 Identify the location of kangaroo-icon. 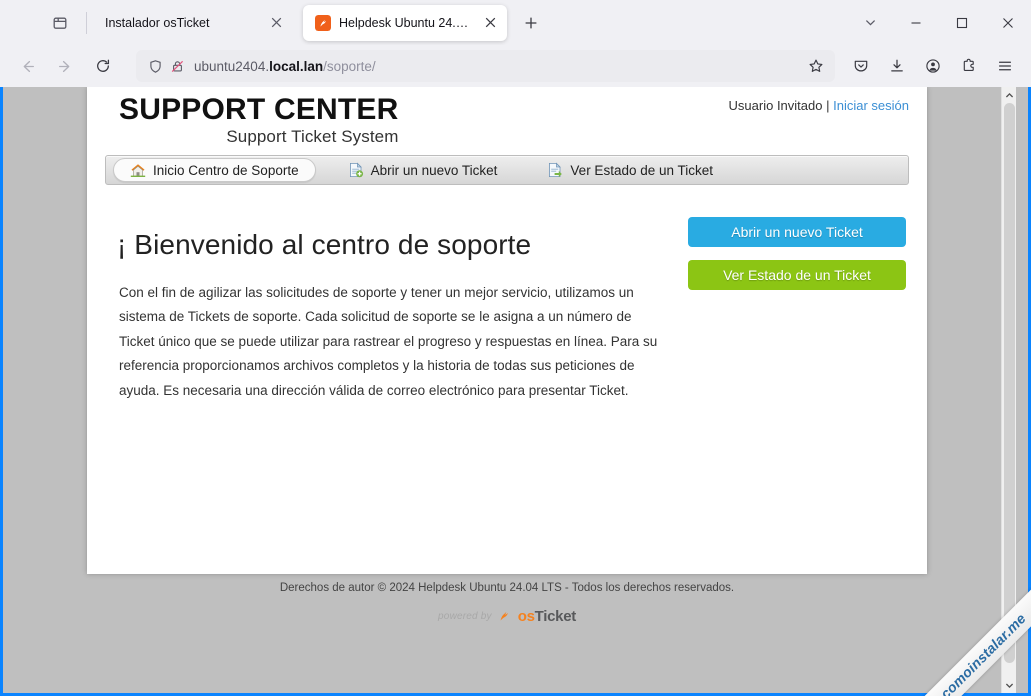
(505, 616).